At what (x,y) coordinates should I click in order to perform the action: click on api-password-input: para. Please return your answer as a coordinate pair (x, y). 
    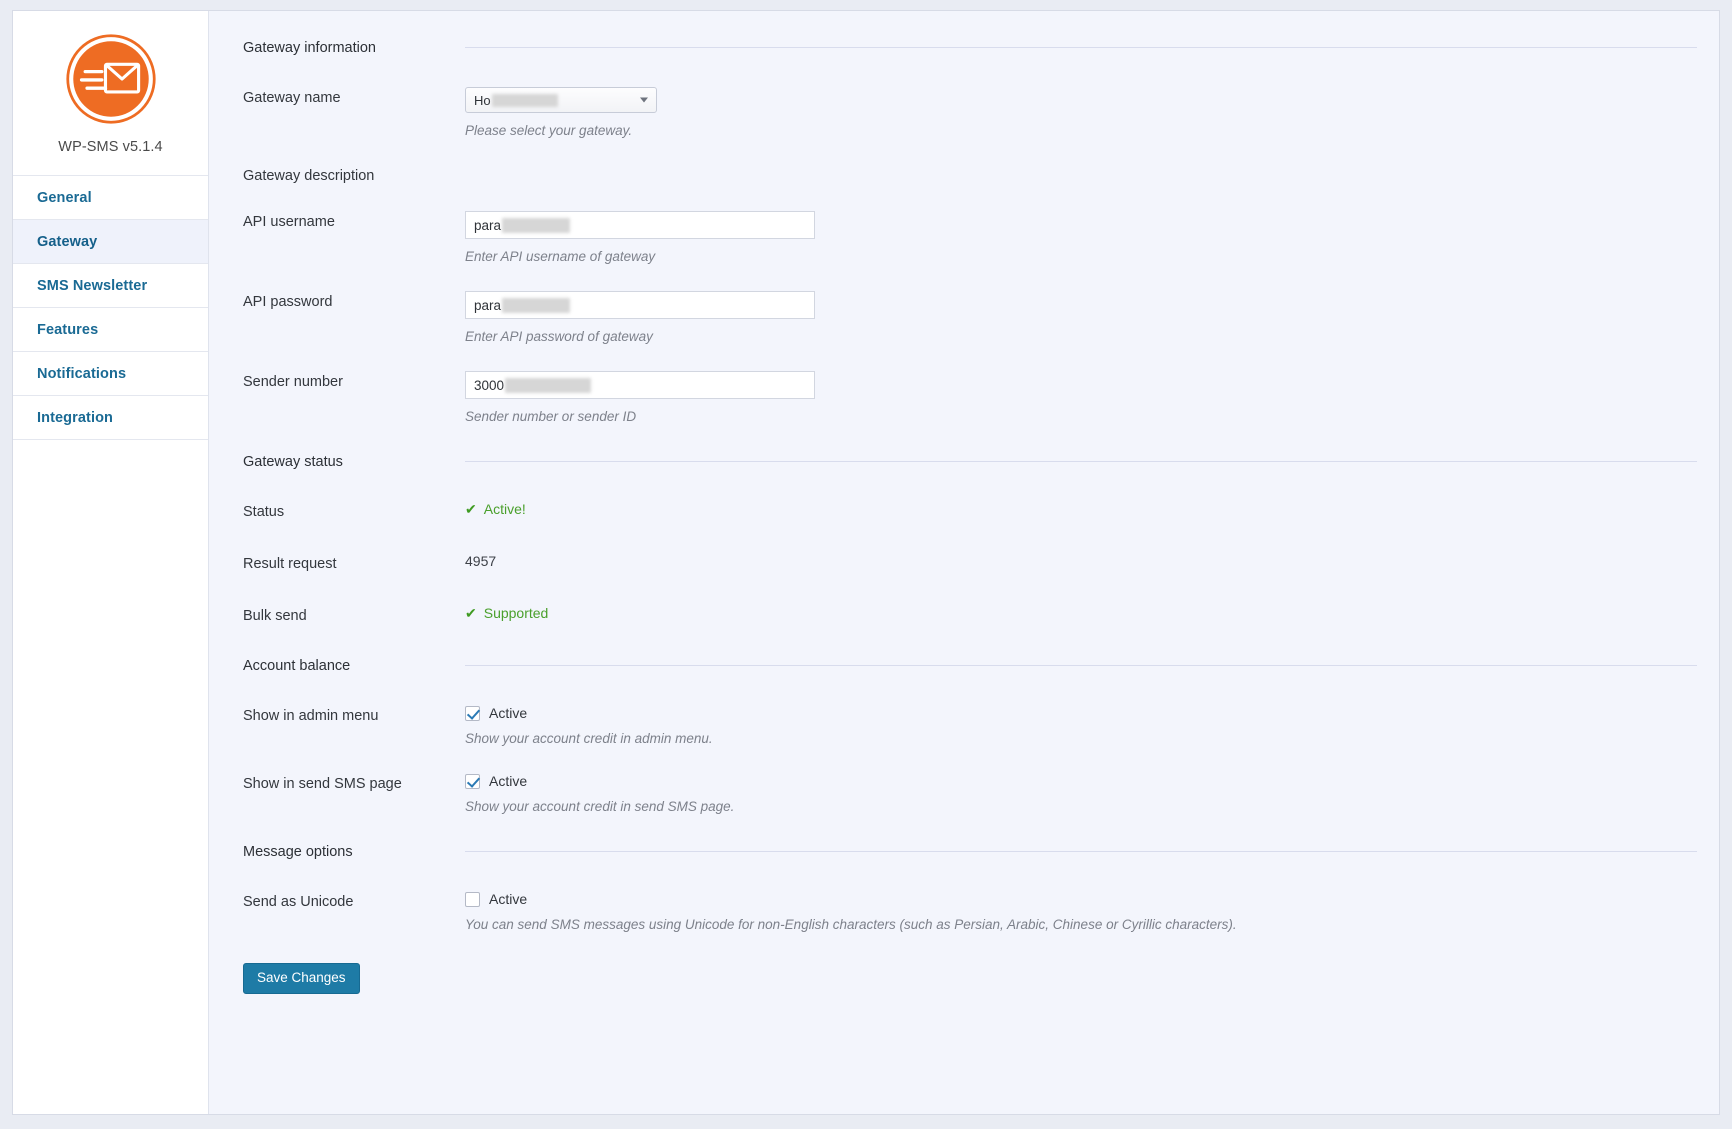
    Looking at the image, I should click on (640, 305).